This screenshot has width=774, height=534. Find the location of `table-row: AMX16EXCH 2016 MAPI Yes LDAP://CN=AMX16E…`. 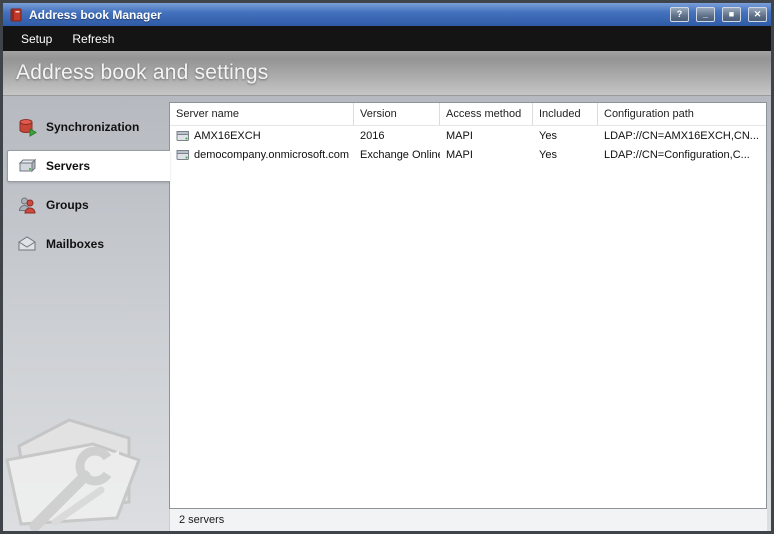

table-row: AMX16EXCH 2016 MAPI Yes LDAP://CN=AMX16E… is located at coordinates (468, 135).